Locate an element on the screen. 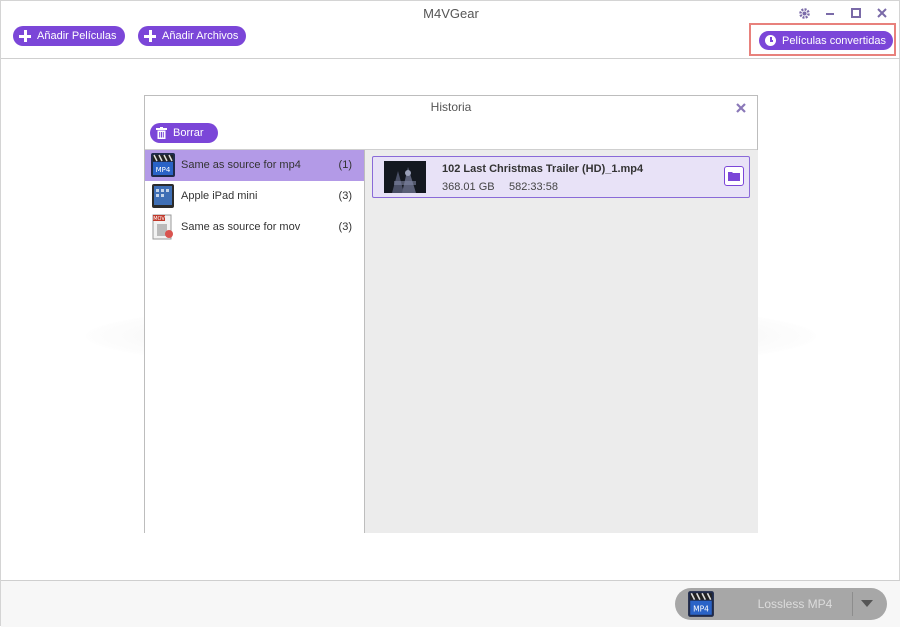  file-duration: 582:33:58 is located at coordinates (533, 187).